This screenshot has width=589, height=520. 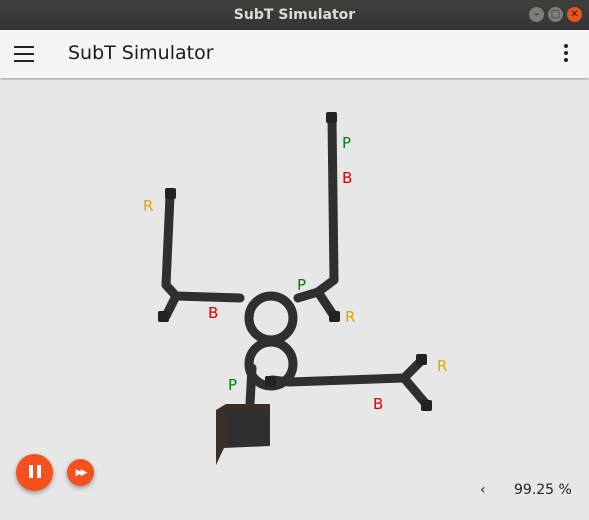 I want to click on pause-icon, so click(x=35, y=472).